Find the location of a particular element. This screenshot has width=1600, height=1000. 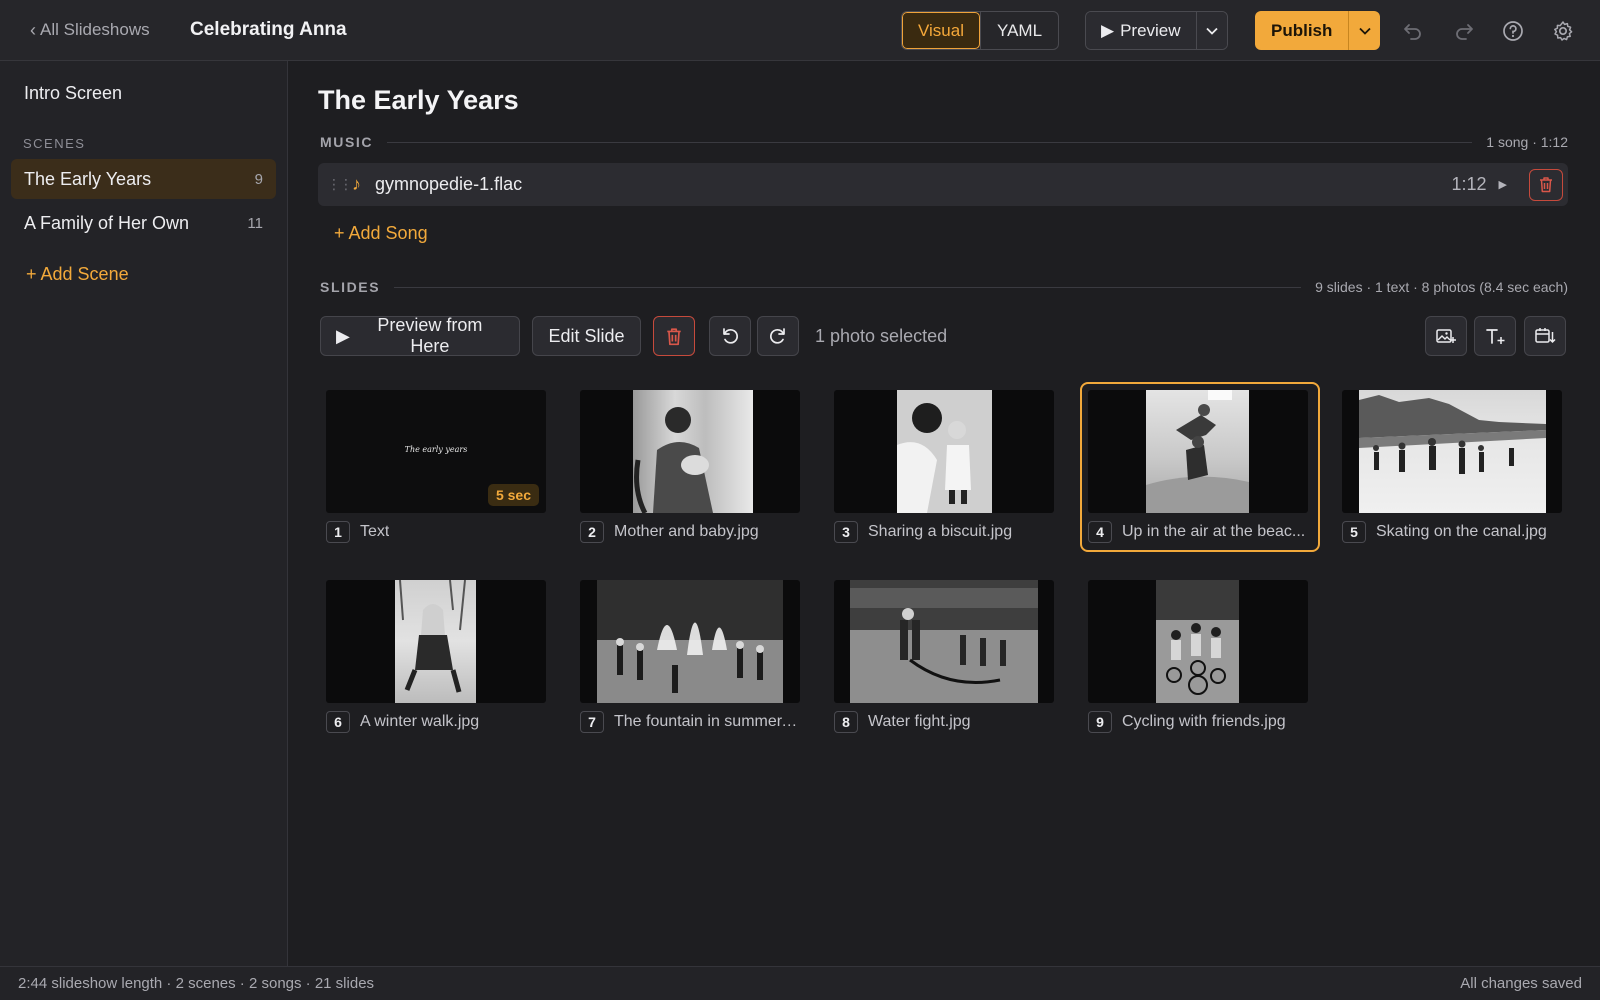

add-text-icon is located at coordinates (1495, 336).